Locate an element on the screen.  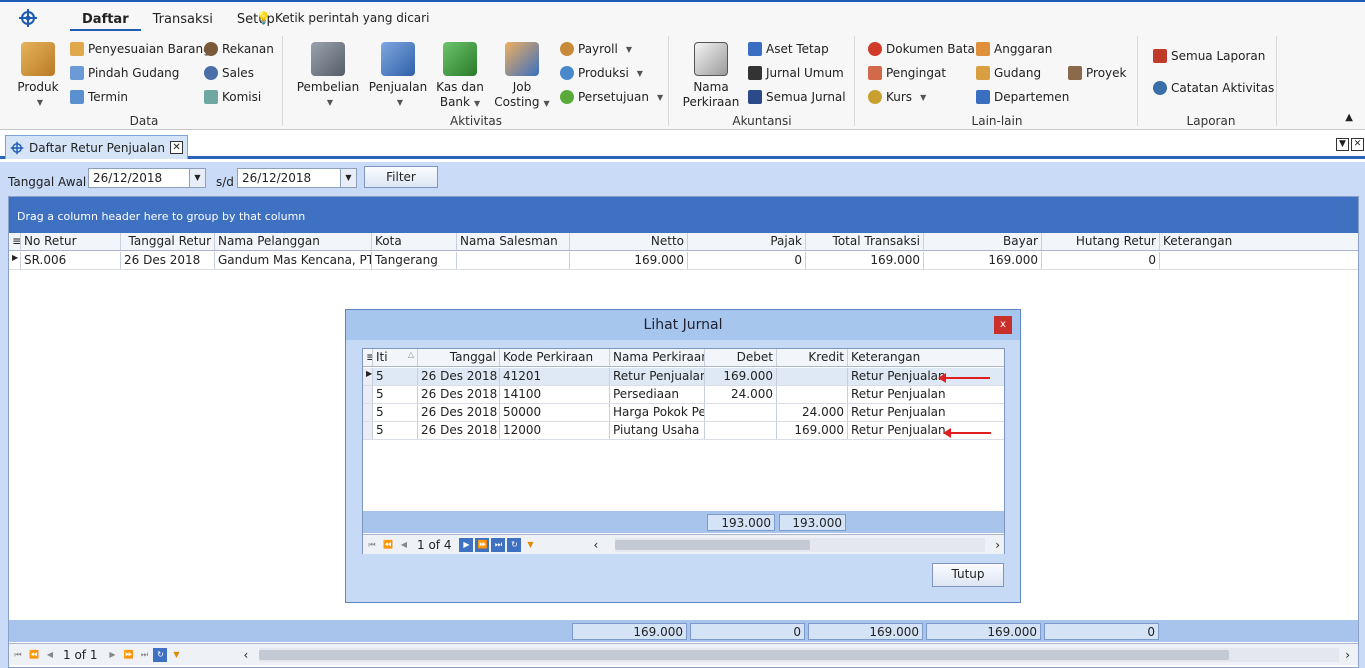
date-from-combo: 26/12/2018 ▼ is located at coordinates (147, 178).